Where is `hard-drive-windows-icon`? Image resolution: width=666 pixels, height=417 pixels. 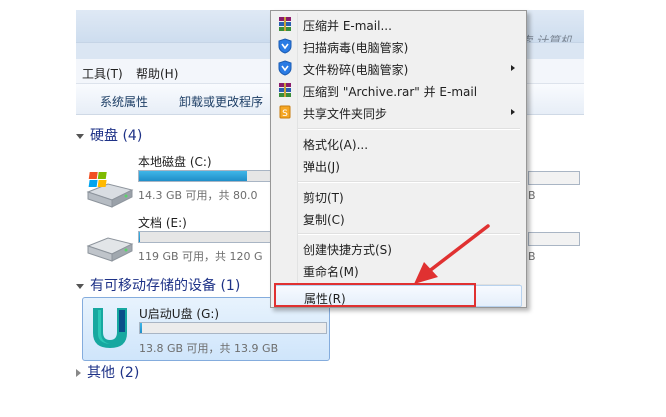
hard-drive-windows-icon is located at coordinates (110, 190).